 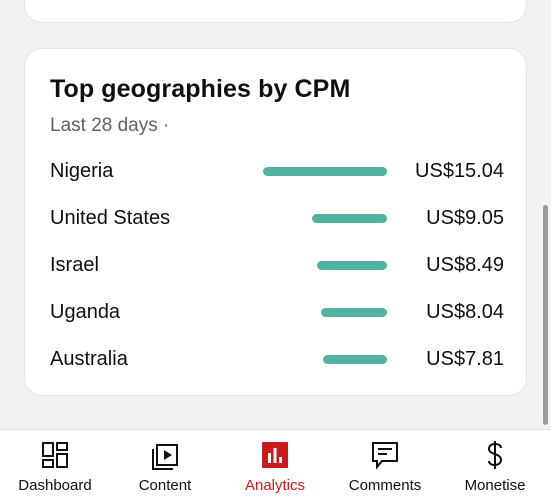 I want to click on scrollbar, so click(x=545, y=315).